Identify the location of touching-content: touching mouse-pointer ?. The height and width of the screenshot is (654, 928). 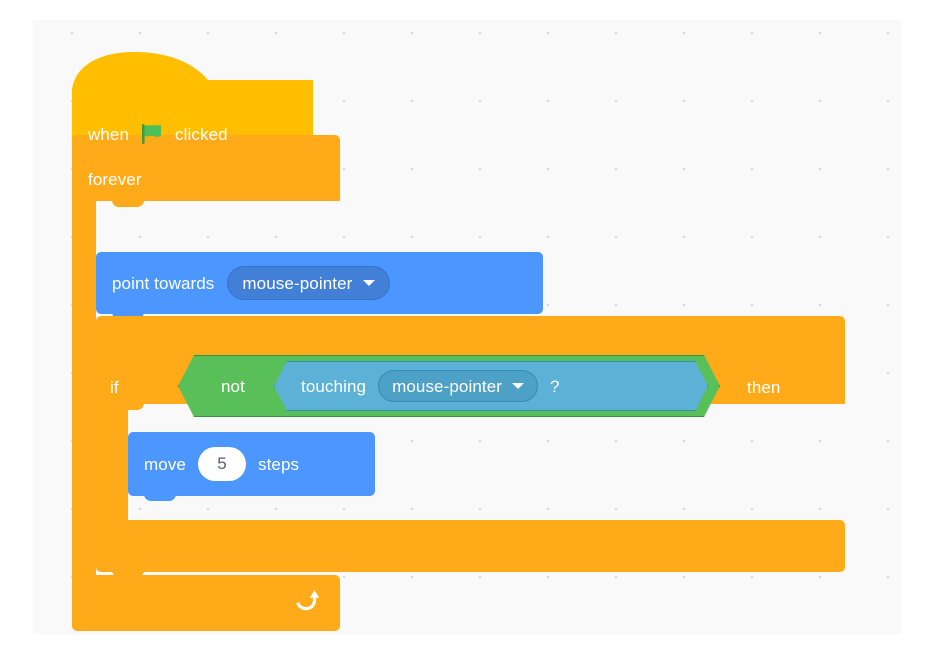
(430, 386).